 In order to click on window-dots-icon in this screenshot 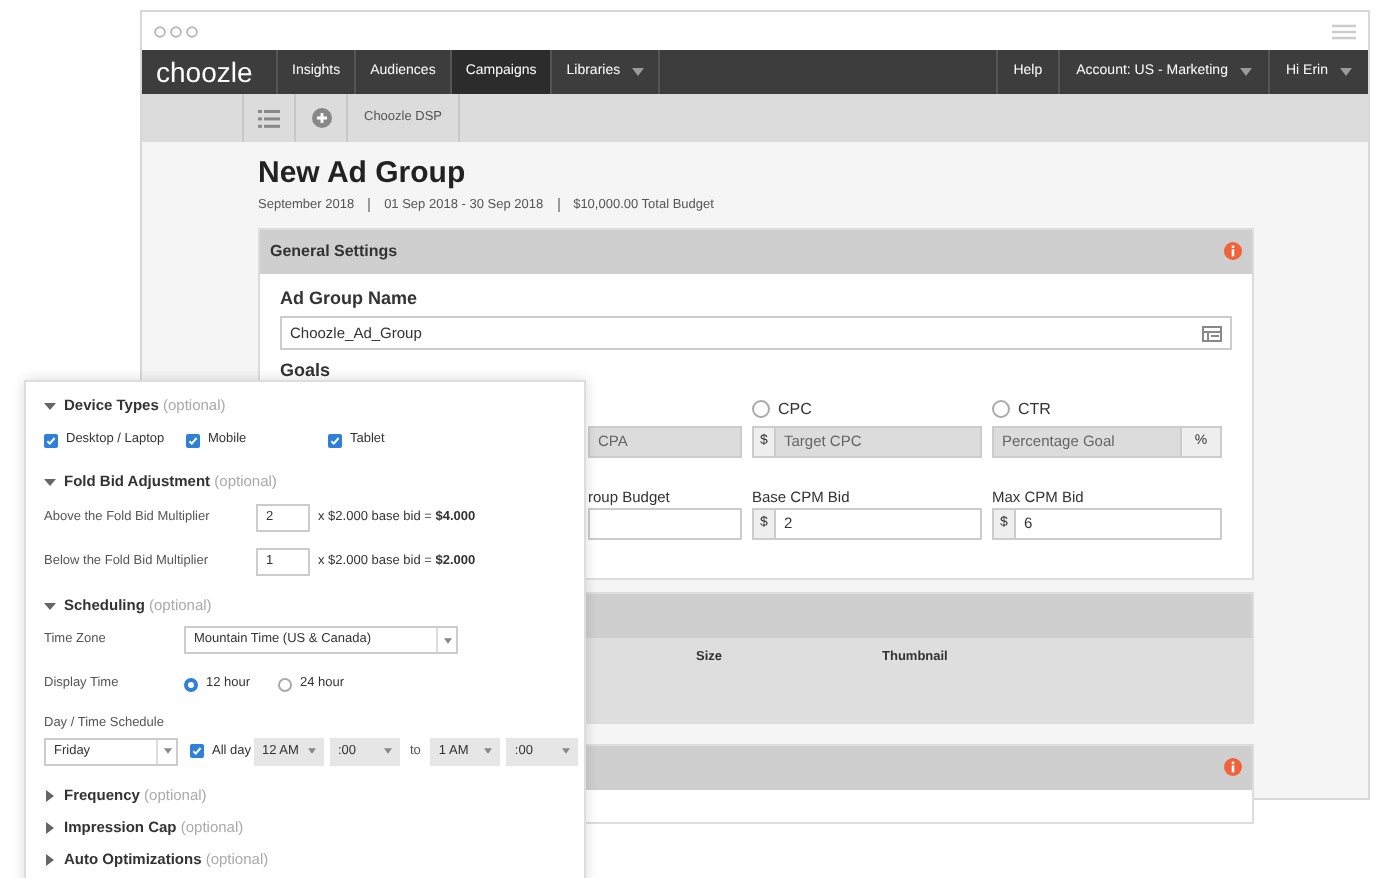, I will do `click(176, 31)`.